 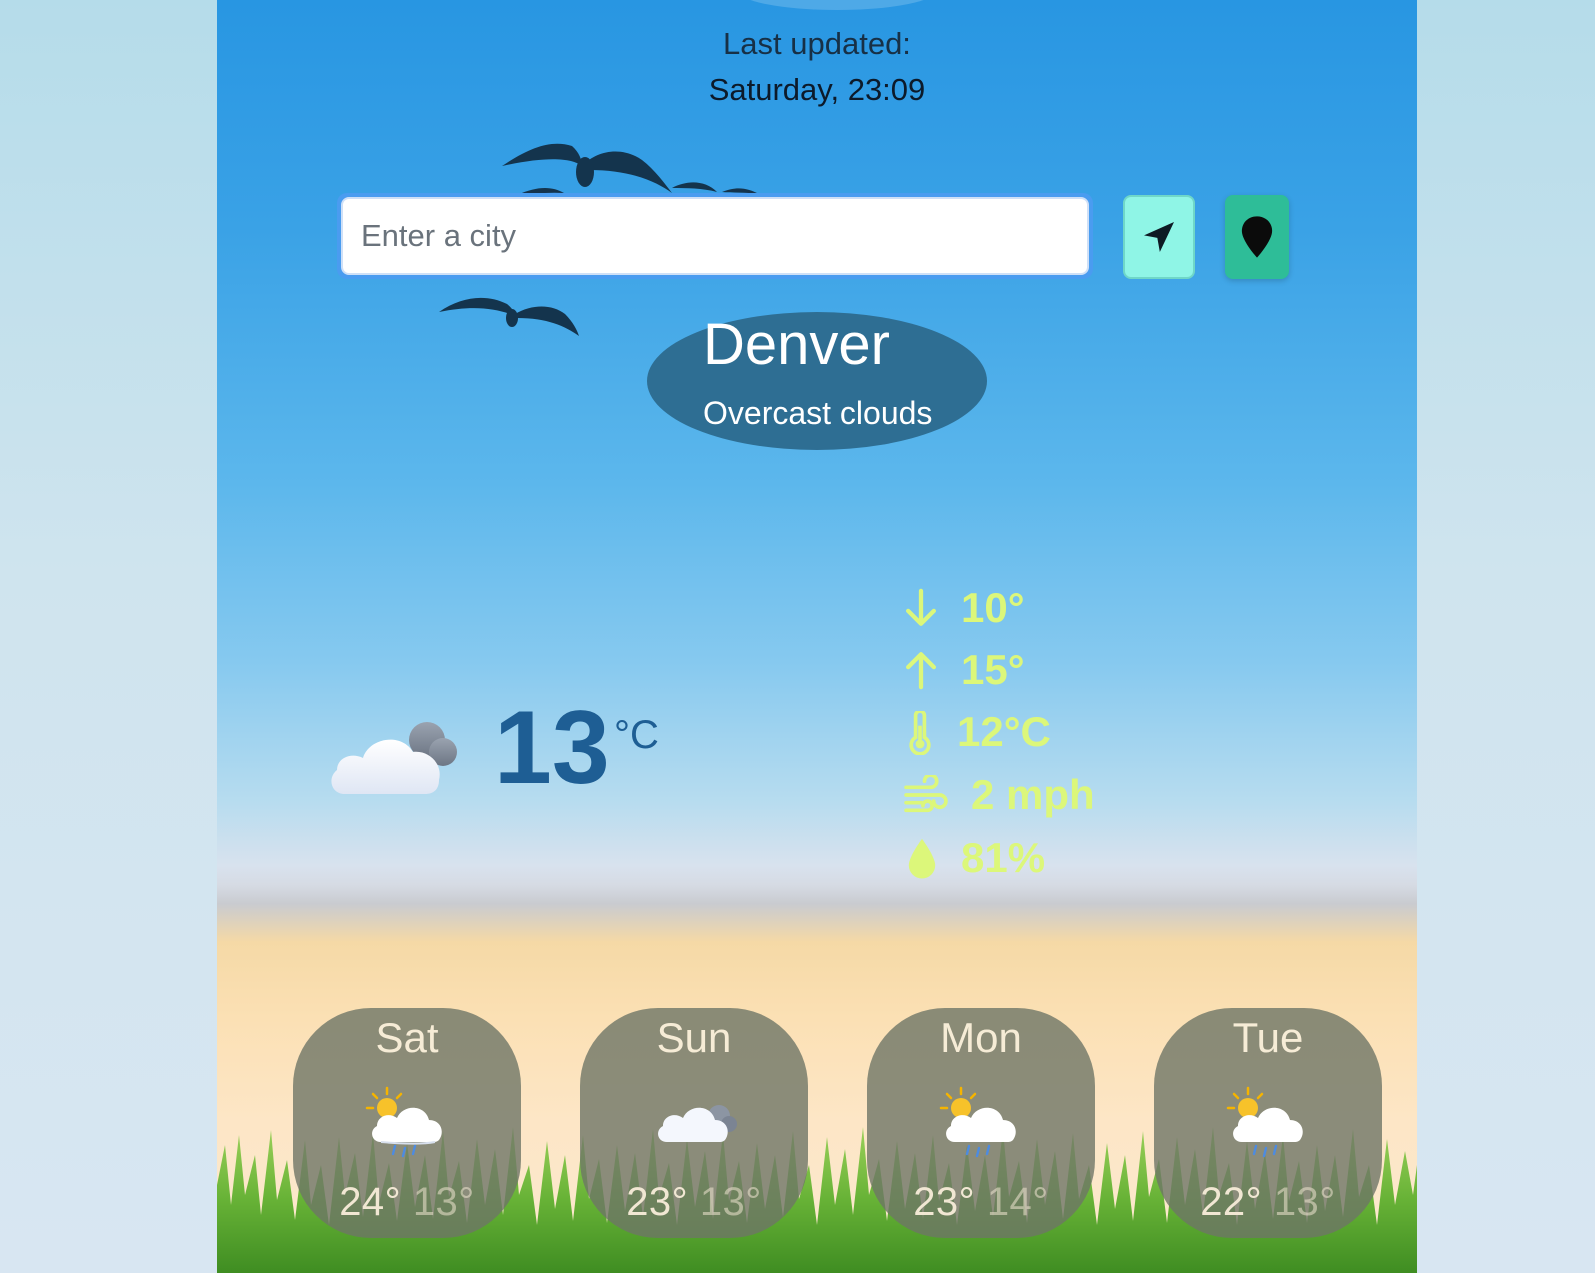 What do you see at coordinates (922, 858) in the screenshot?
I see `humidity-drop-icon` at bounding box center [922, 858].